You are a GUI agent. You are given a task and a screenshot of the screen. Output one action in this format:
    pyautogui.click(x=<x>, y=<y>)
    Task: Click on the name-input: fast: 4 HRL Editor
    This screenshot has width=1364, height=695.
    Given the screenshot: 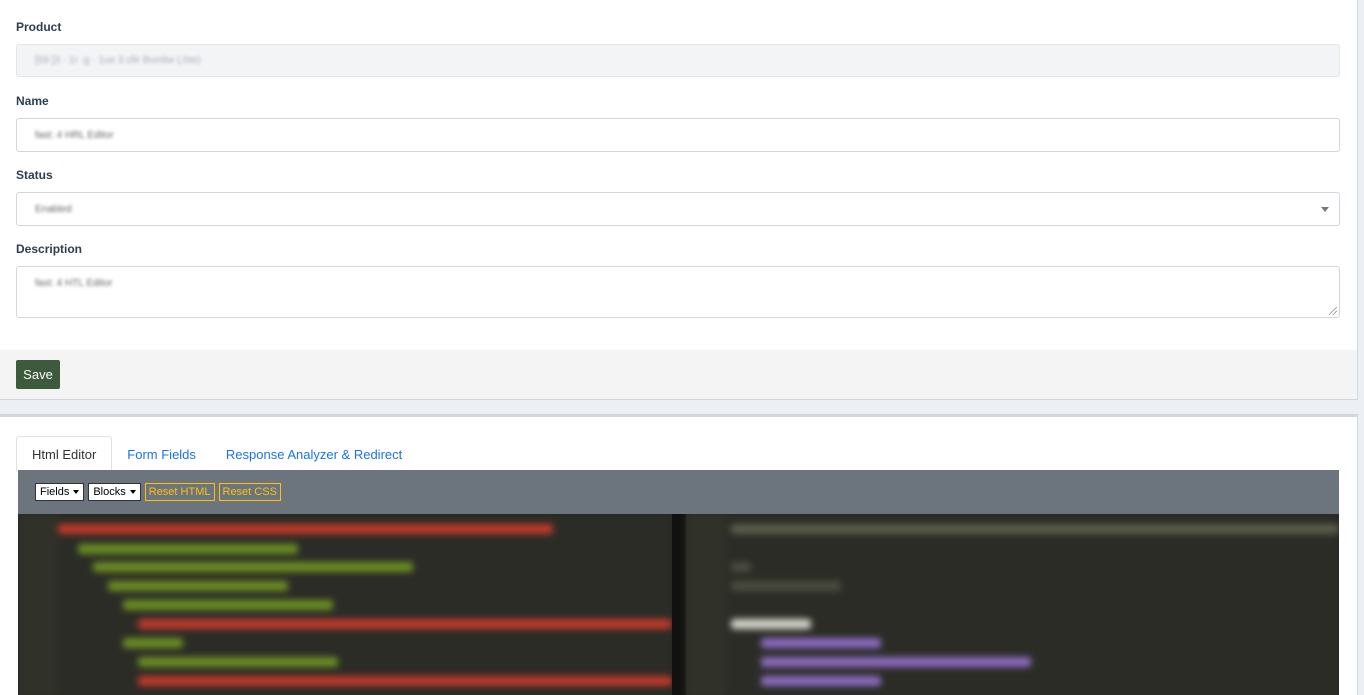 What is the action you would take?
    pyautogui.click(x=678, y=135)
    